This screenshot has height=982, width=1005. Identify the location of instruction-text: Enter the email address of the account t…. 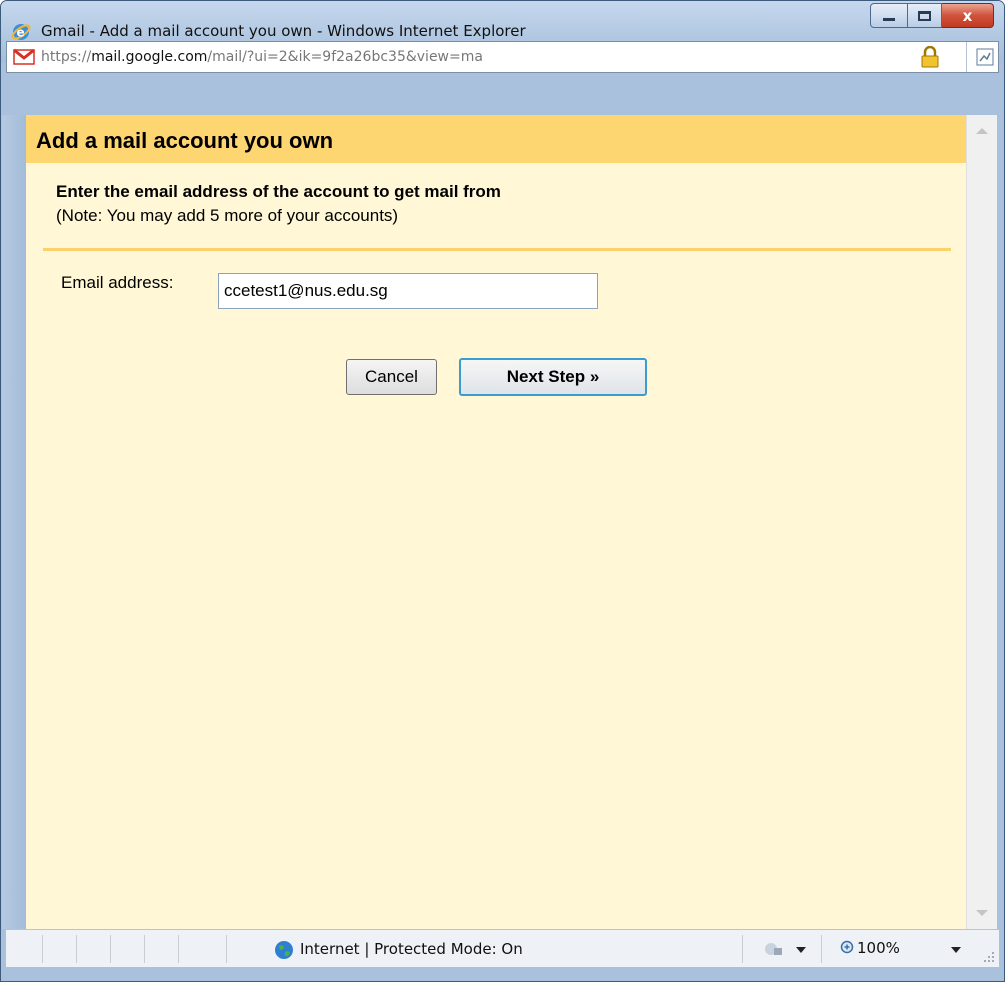
(278, 191).